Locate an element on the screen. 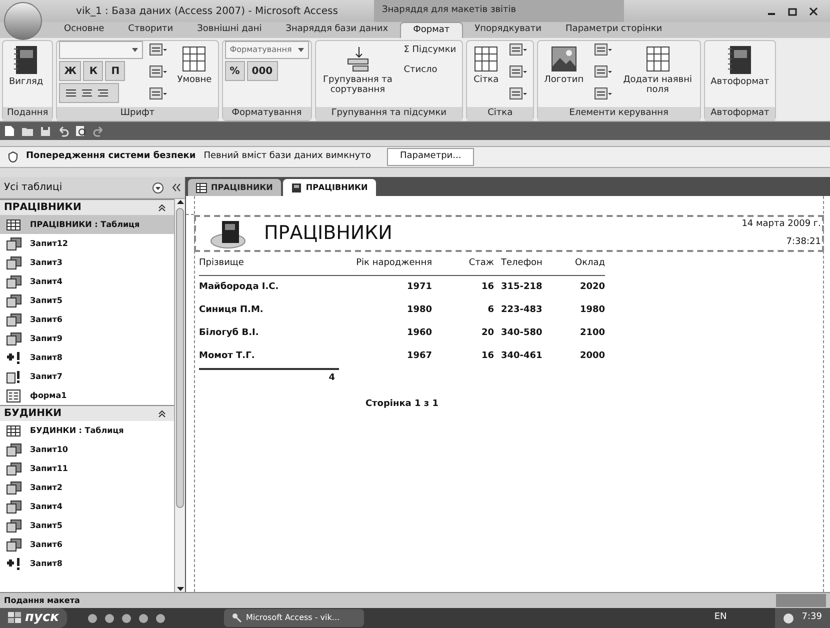 Image resolution: width=830 pixels, height=628 pixels. dropdown-icon is located at coordinates (158, 188).